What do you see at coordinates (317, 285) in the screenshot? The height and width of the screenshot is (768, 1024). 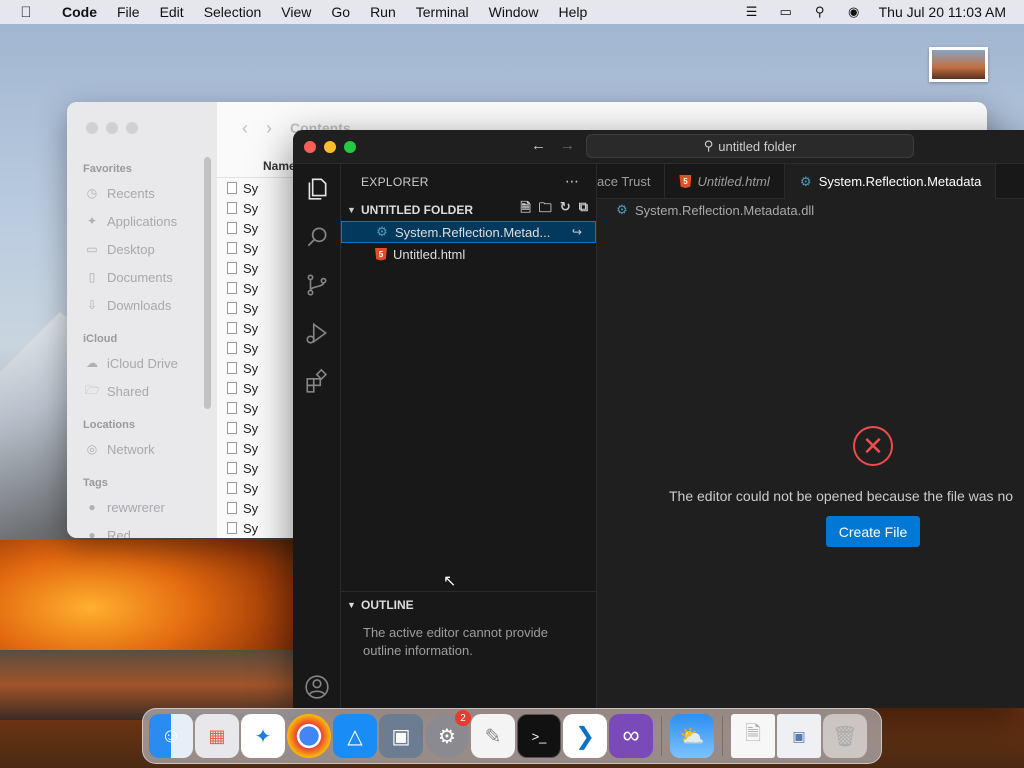 I see `source-control-icon` at bounding box center [317, 285].